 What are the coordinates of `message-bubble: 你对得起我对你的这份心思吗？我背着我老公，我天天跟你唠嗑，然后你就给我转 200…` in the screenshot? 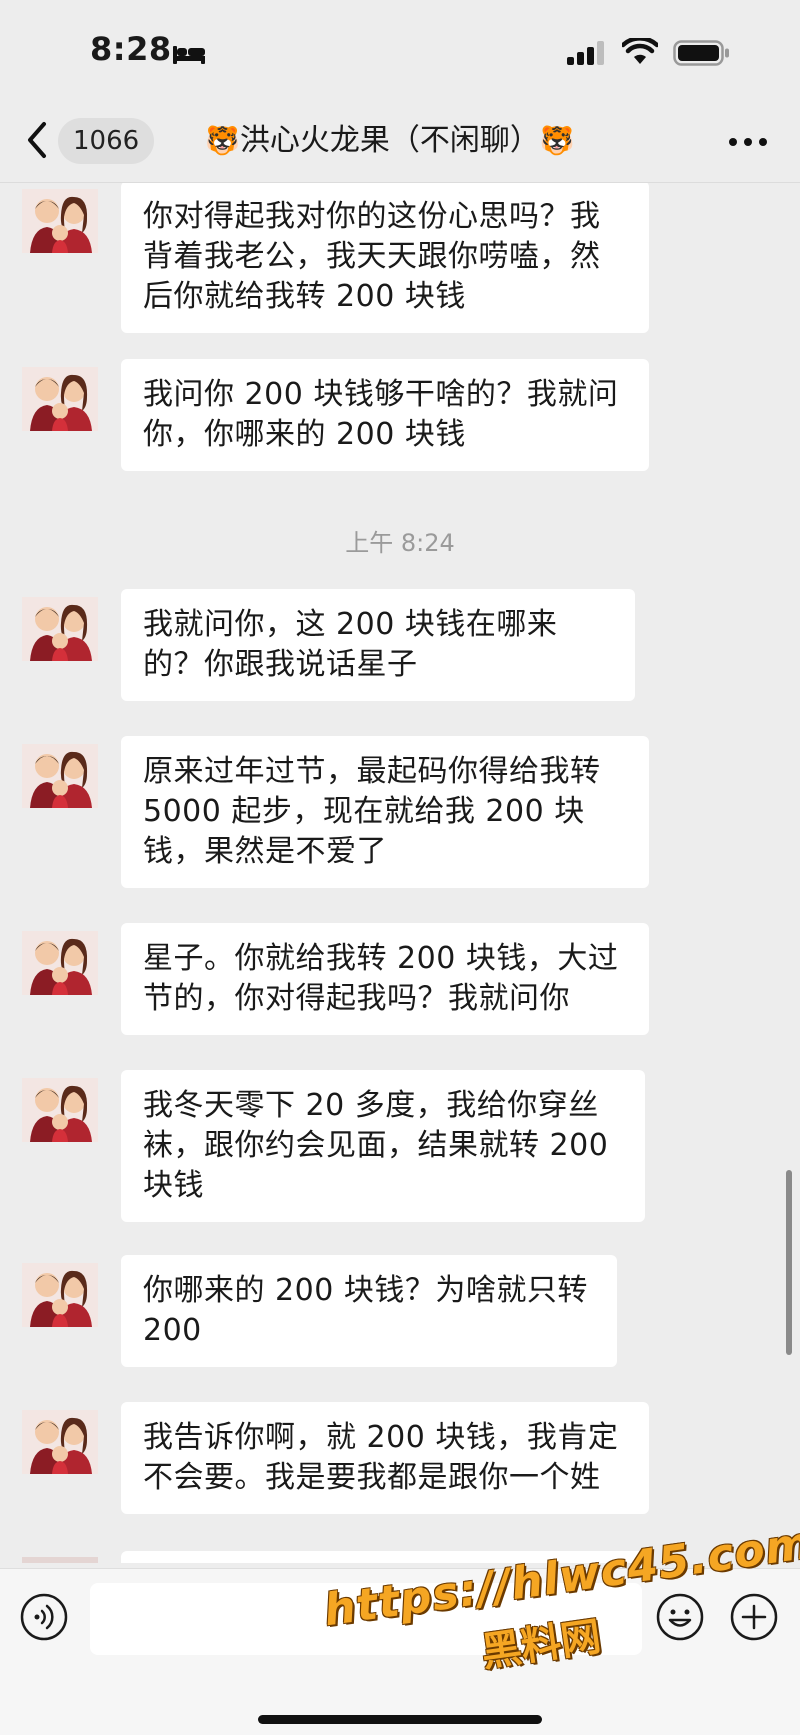 It's located at (385, 258).